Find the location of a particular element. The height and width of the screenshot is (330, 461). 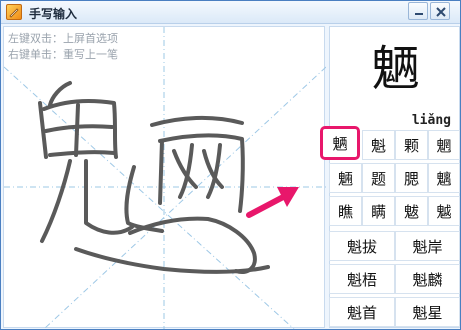

preview-pinyin: liǎng is located at coordinates (431, 120).